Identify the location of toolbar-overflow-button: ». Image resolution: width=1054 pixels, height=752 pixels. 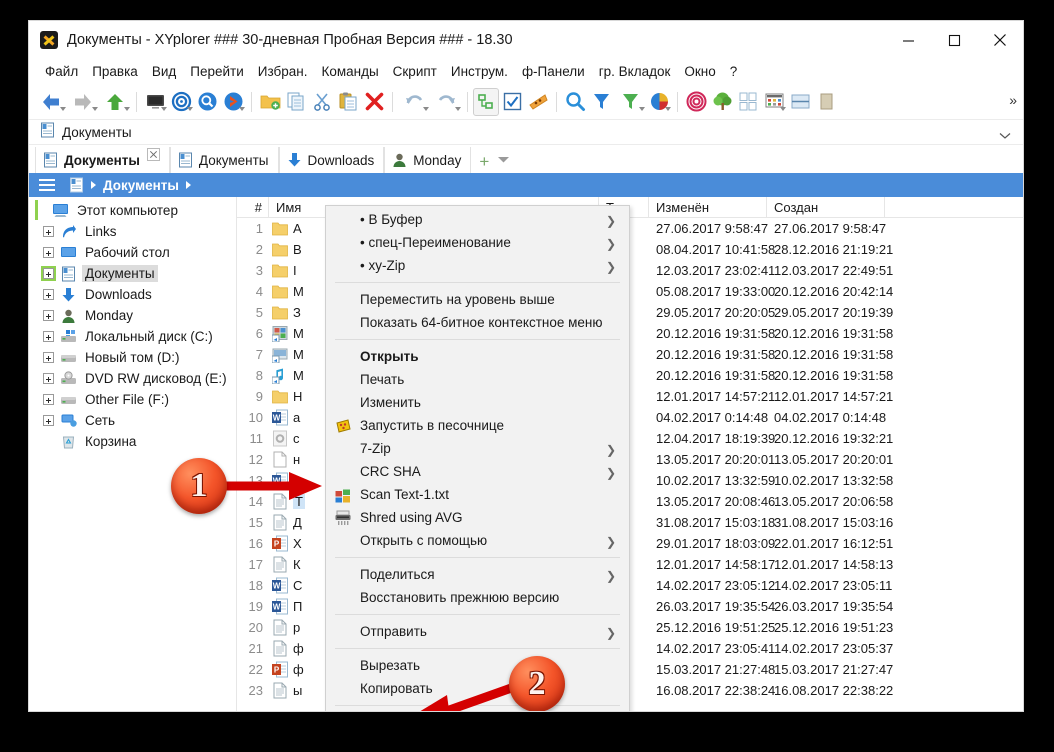
(1013, 100).